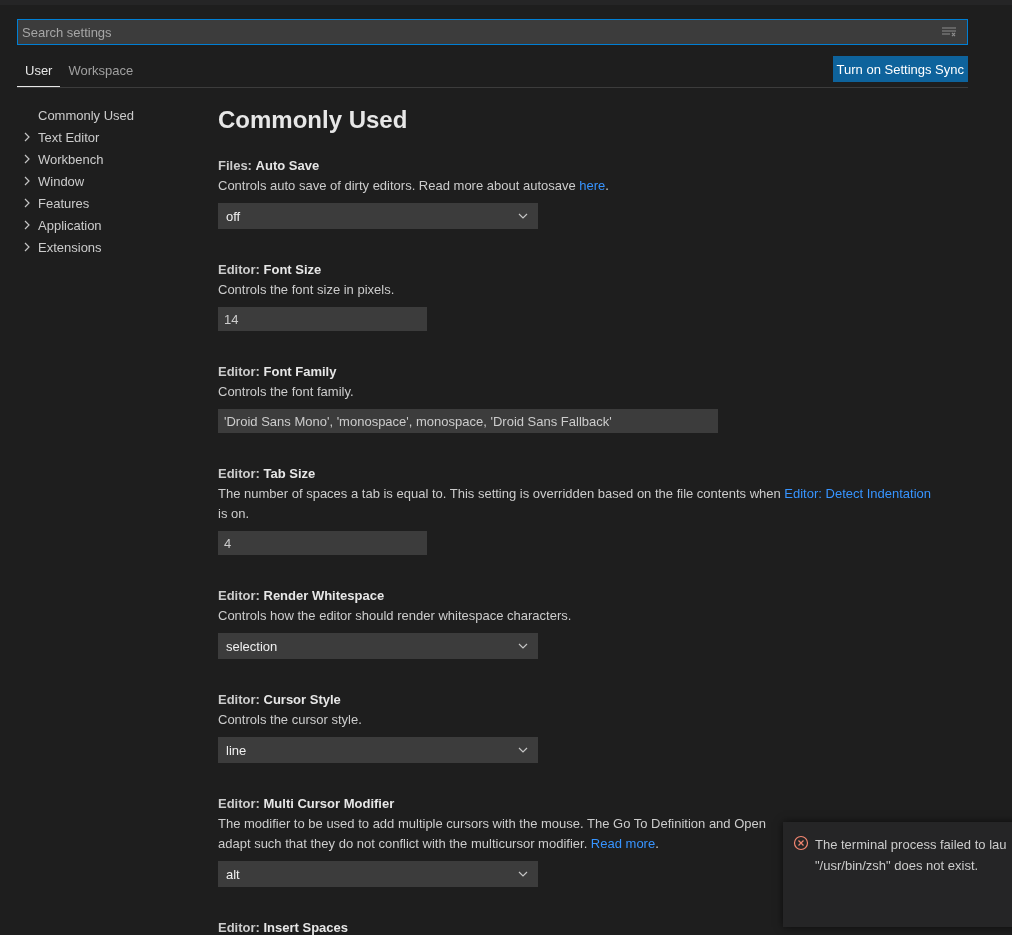 This screenshot has height=935, width=1012. I want to click on sync-button: Turn on Settings Sync, so click(900, 69).